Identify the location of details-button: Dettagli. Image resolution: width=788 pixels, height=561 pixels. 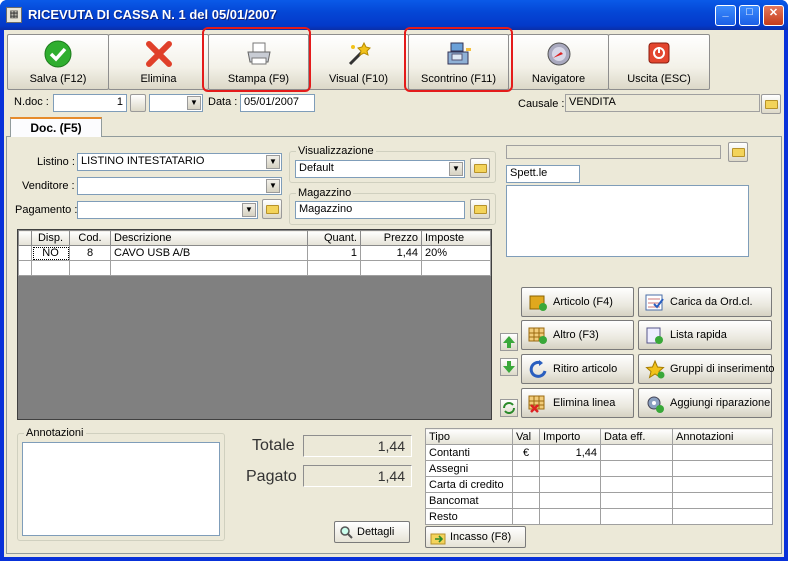
(372, 532).